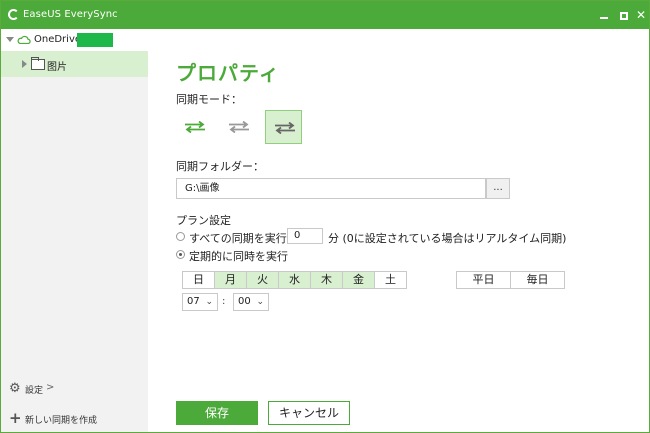  Describe the element at coordinates (230, 280) in the screenshot. I see `day-mon: 月` at that location.